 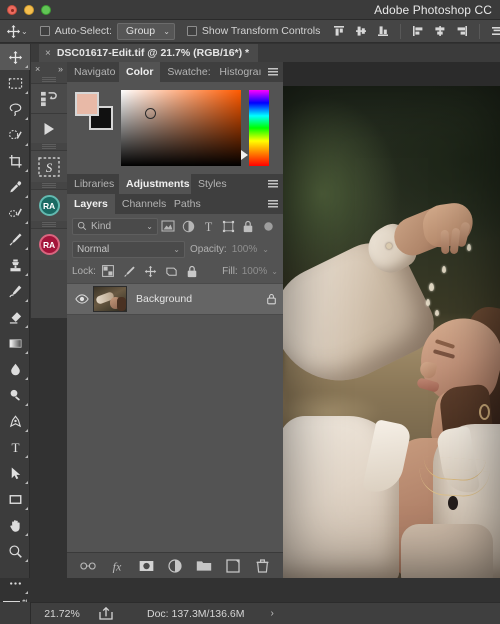 I want to click on history-panel-icon, so click(x=49, y=98).